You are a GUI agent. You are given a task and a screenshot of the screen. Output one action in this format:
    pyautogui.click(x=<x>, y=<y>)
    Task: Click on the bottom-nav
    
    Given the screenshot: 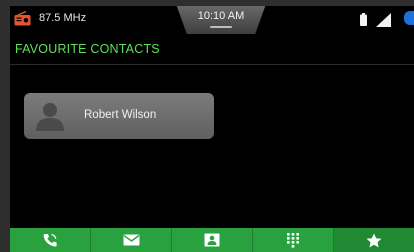 What is the action you would take?
    pyautogui.click(x=212, y=240)
    